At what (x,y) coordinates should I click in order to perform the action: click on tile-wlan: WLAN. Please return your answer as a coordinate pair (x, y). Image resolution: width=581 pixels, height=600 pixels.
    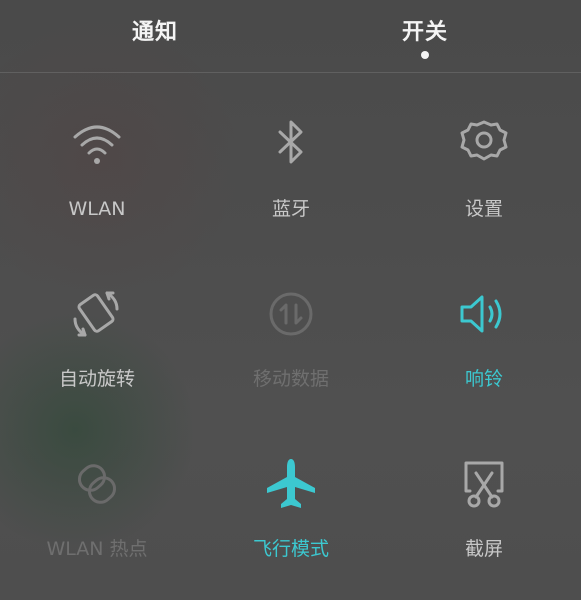
    Looking at the image, I should click on (97, 157).